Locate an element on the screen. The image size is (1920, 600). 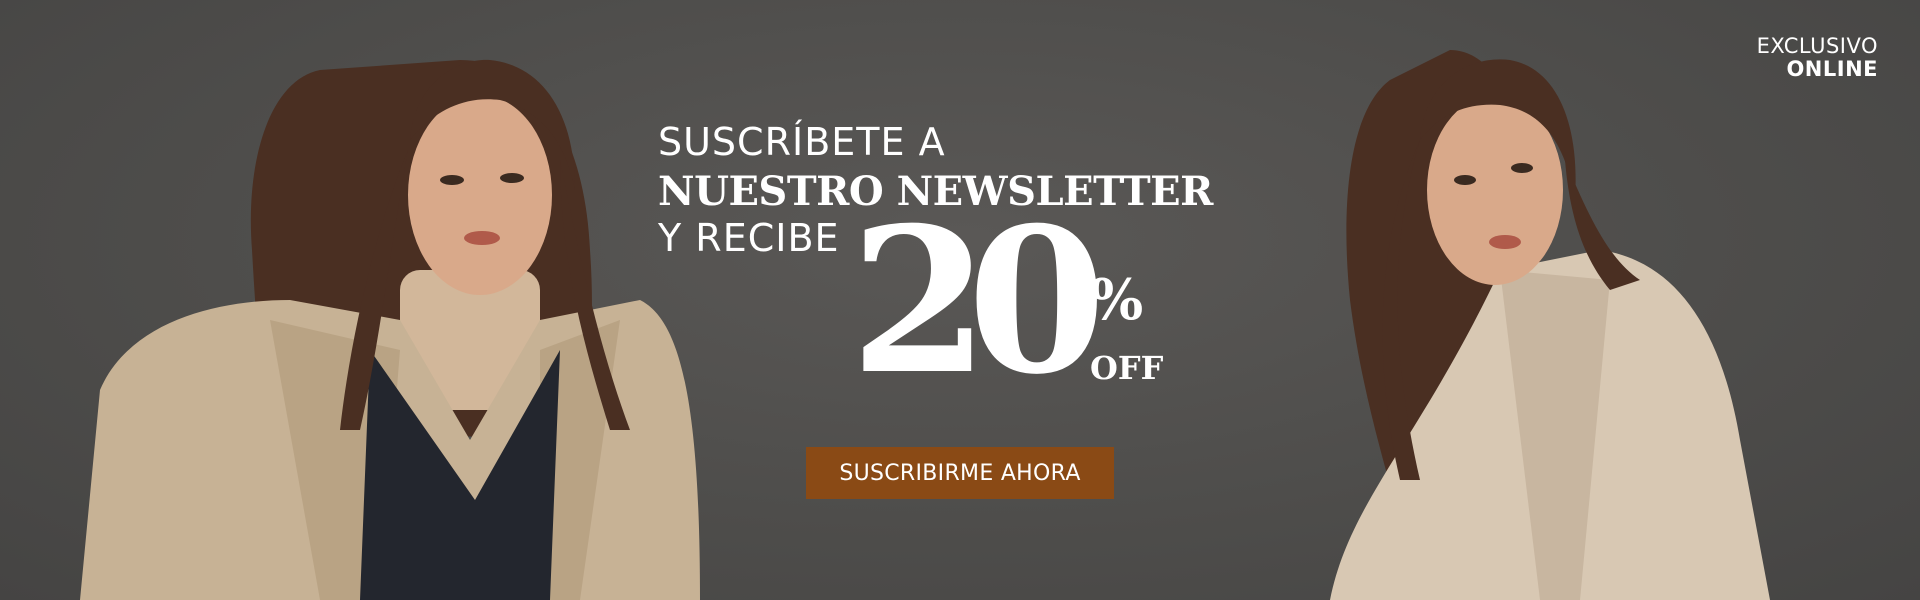
off-label: OFF is located at coordinates (1127, 368).